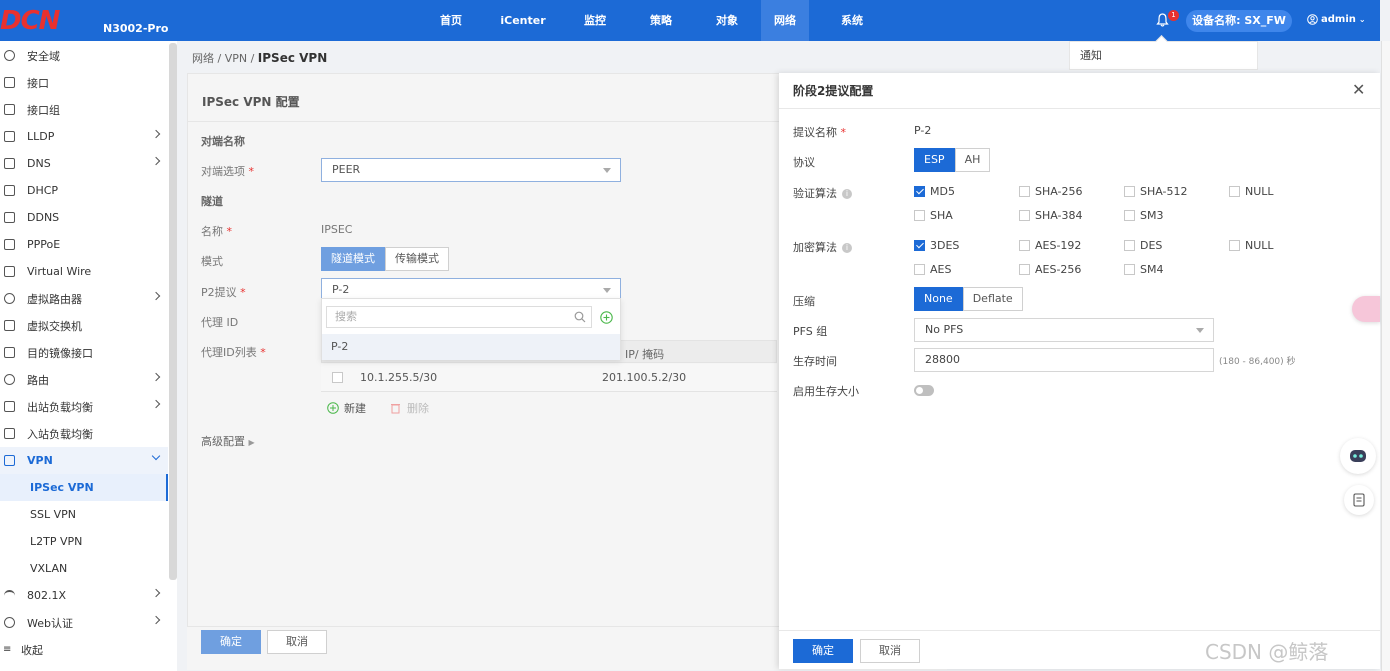 This screenshot has width=1390, height=671. I want to click on sidebar-collapse-button: ≡ 收起, so click(21, 649).